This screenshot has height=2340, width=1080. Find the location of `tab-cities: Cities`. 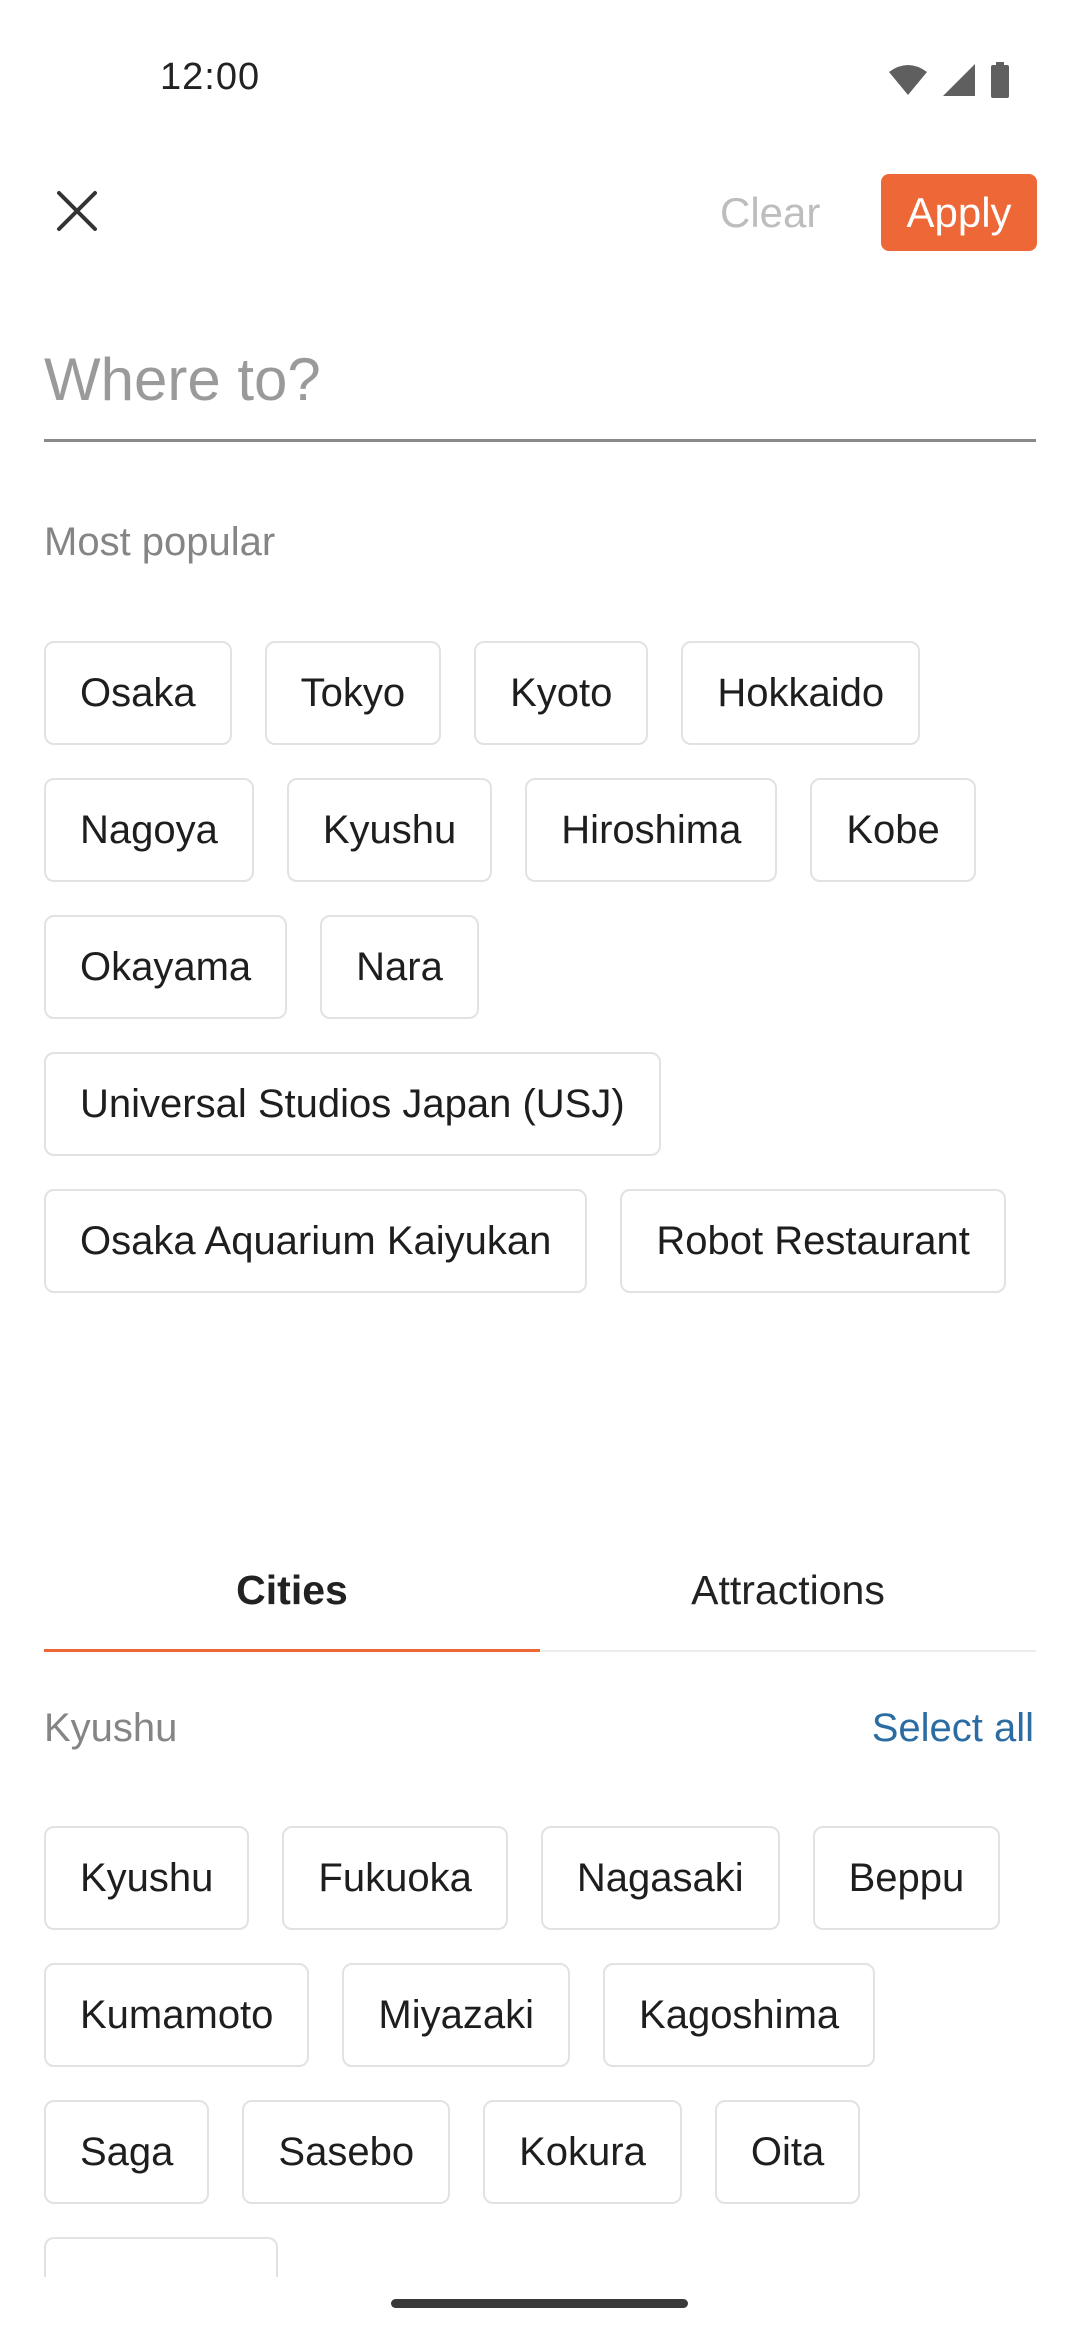

tab-cities: Cities is located at coordinates (292, 1591).